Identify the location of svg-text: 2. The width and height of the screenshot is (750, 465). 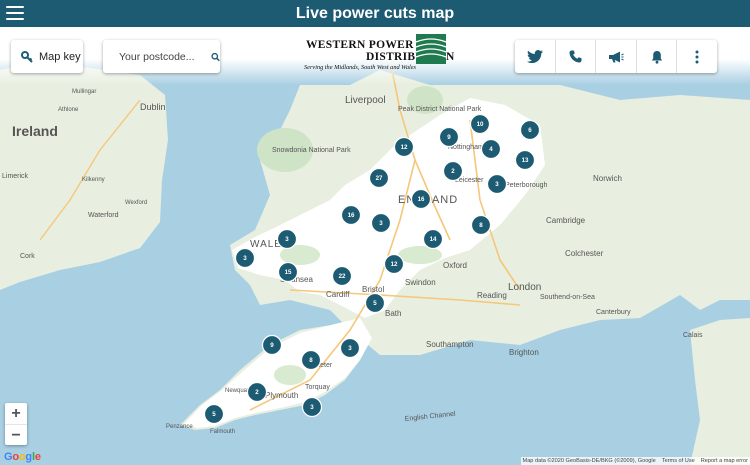
(453, 171).